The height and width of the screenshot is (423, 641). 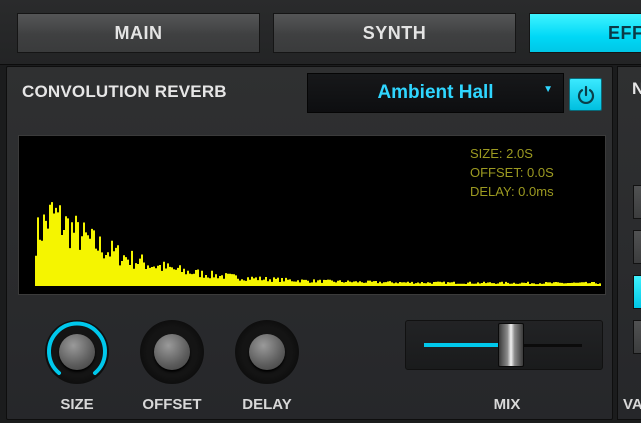 I want to click on delay-knob, so click(x=267, y=352).